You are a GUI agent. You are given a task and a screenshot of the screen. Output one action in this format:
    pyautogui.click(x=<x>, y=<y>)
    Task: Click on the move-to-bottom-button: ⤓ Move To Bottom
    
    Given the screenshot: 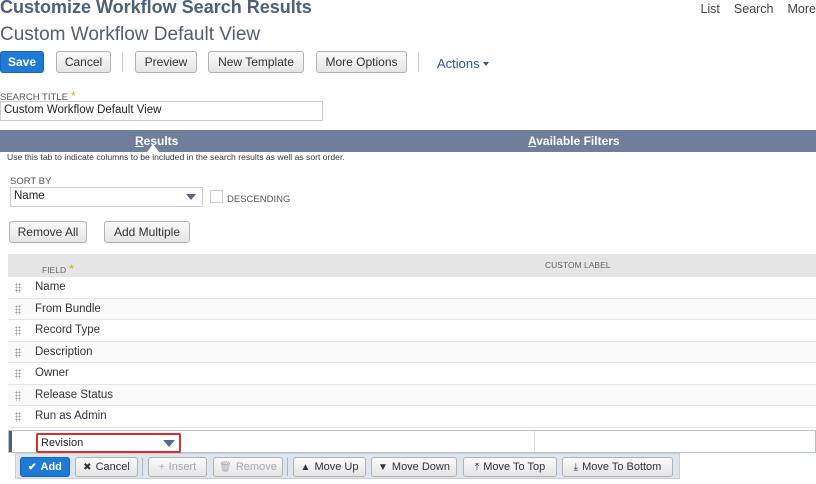 What is the action you would take?
    pyautogui.click(x=617, y=467)
    